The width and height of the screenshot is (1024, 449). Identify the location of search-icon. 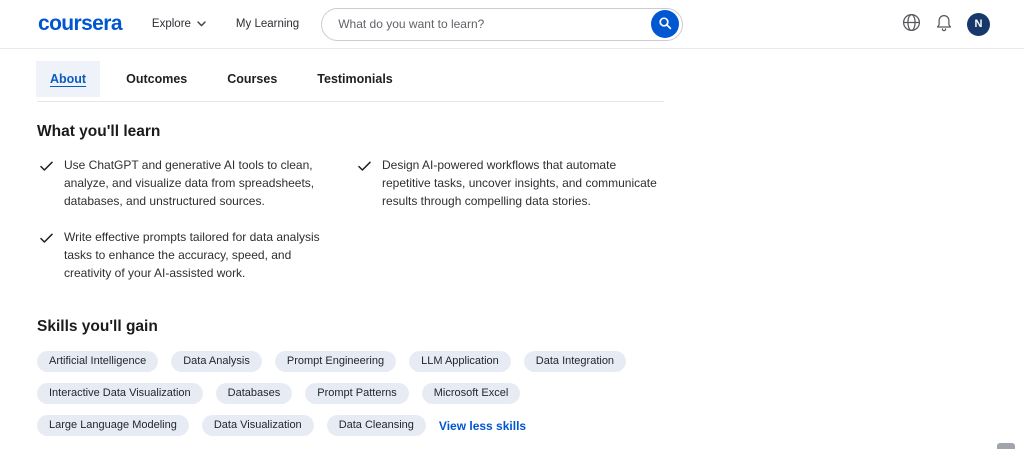
(665, 24).